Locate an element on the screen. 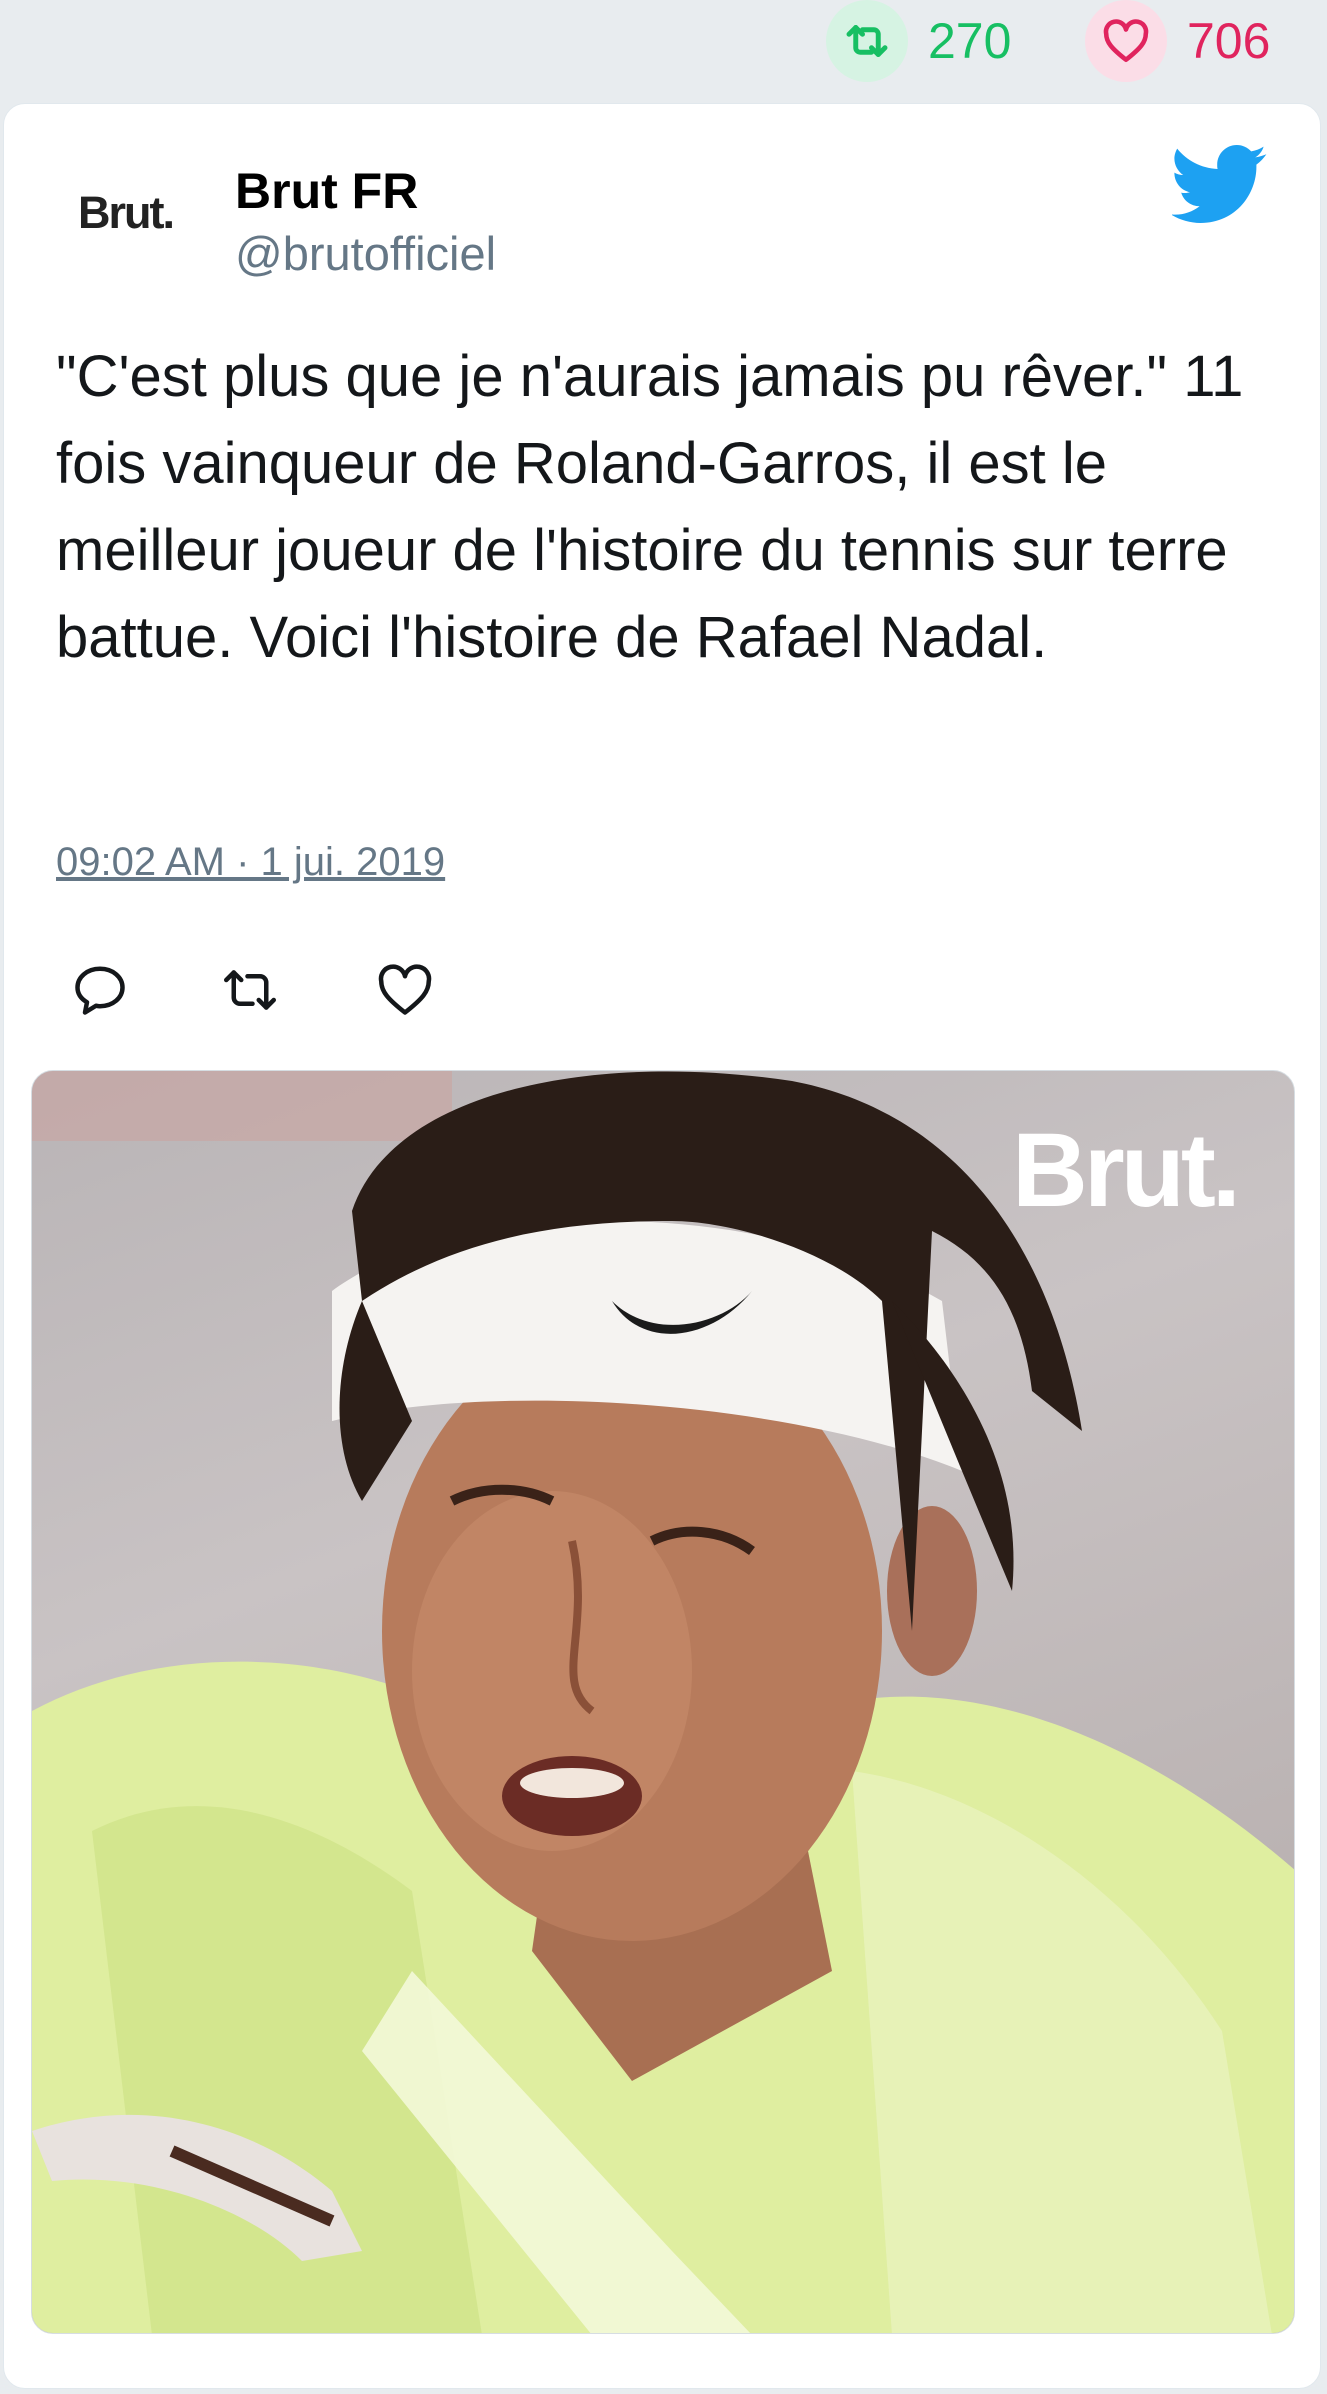 The image size is (1327, 2394). retweet-count: 270 is located at coordinates (918, 41).